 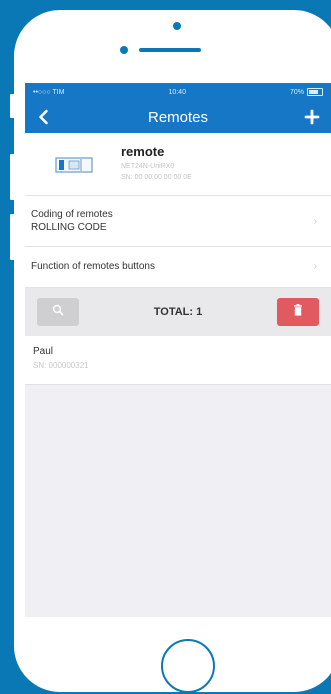 I want to click on list-toolbar: TOTAL: 1, so click(x=178, y=312).